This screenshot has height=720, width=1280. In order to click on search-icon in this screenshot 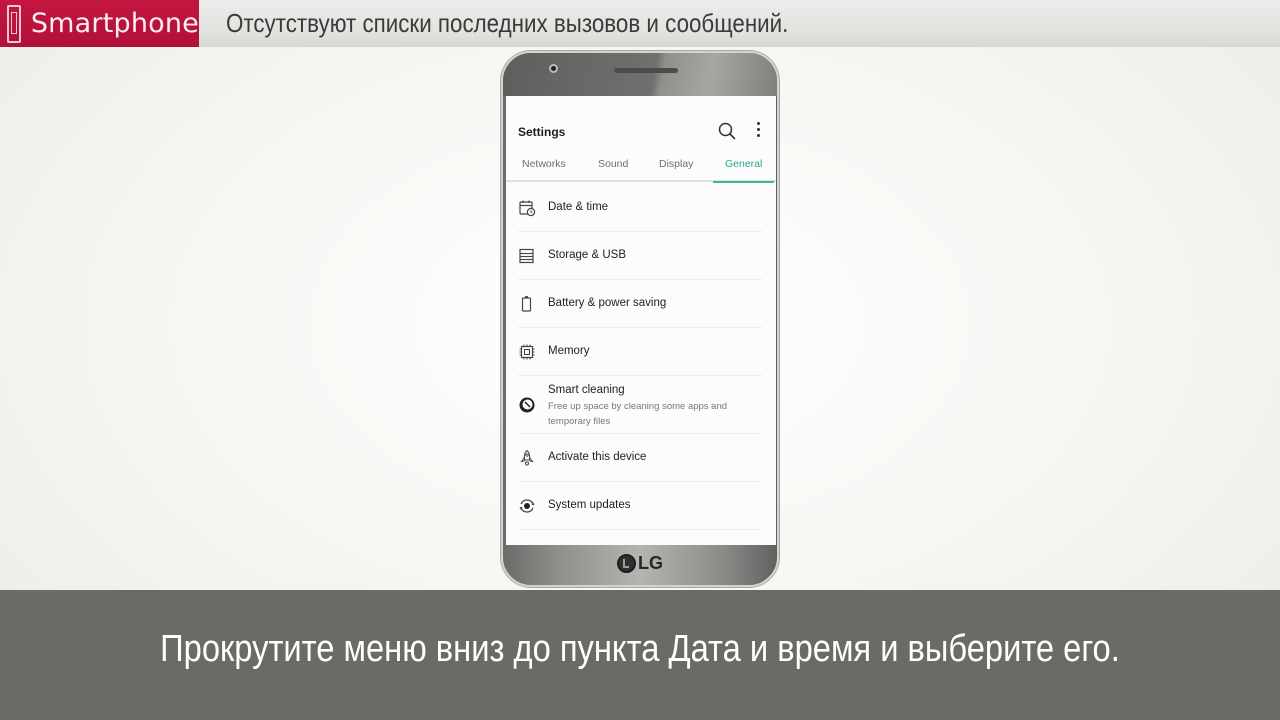, I will do `click(727, 131)`.